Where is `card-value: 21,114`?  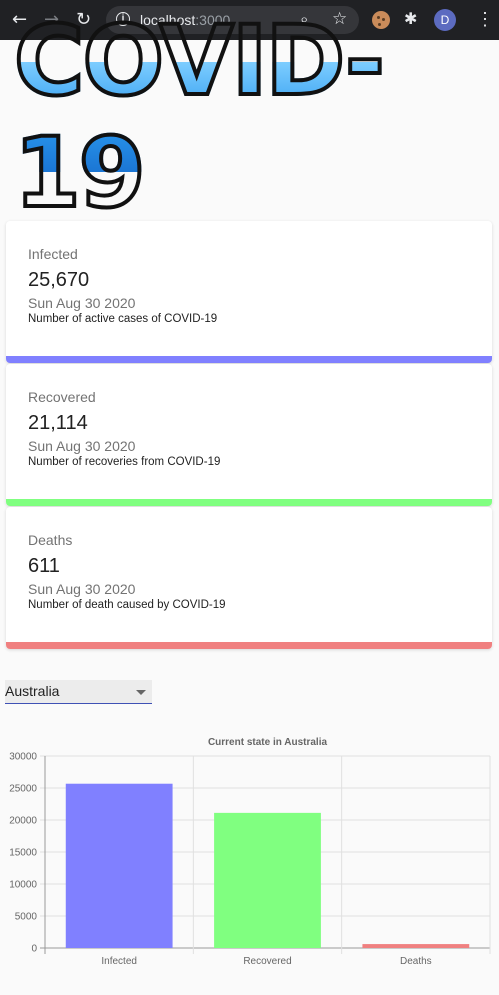
card-value: 21,114 is located at coordinates (58, 423).